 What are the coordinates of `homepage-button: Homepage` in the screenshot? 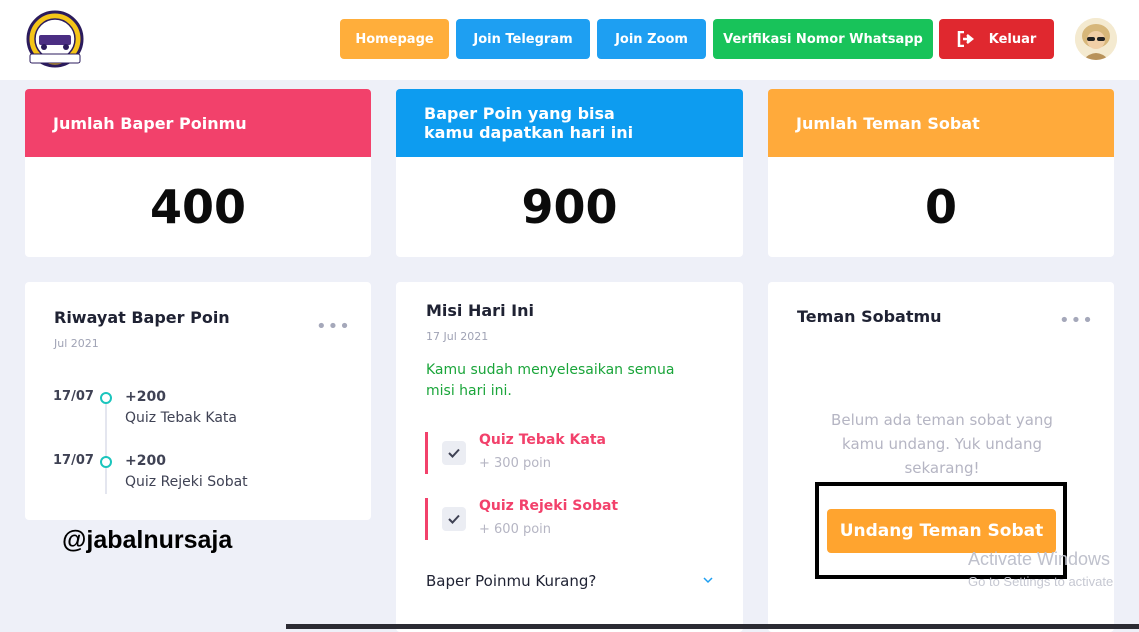 It's located at (394, 39).